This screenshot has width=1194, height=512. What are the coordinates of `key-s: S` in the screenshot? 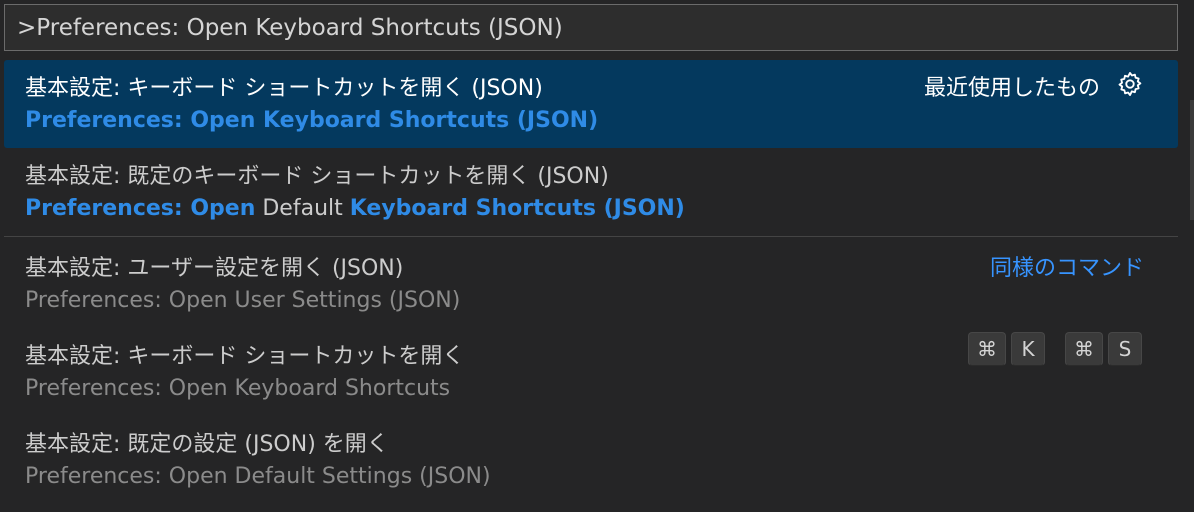 It's located at (1125, 349).